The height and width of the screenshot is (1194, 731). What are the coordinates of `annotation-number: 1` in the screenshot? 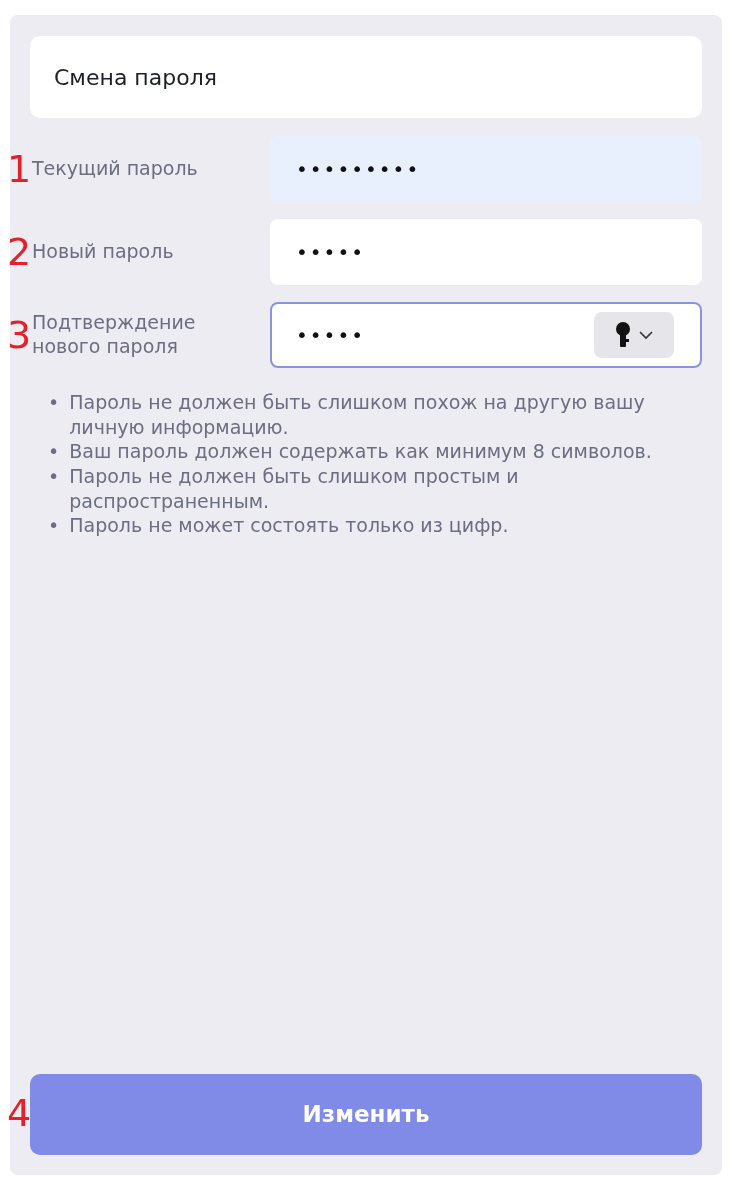 It's located at (19, 169).